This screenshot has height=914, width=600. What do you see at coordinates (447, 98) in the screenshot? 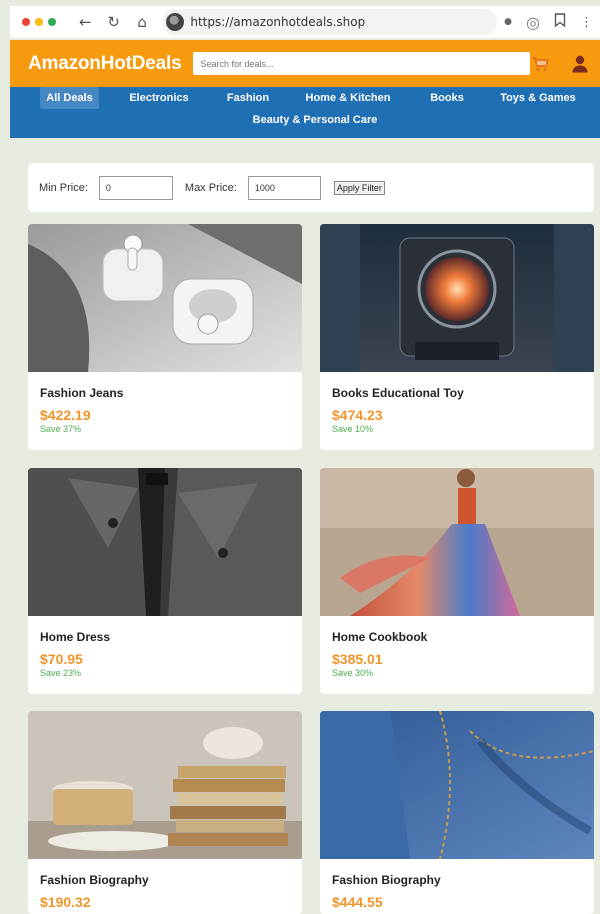
I see `category-books: Books` at bounding box center [447, 98].